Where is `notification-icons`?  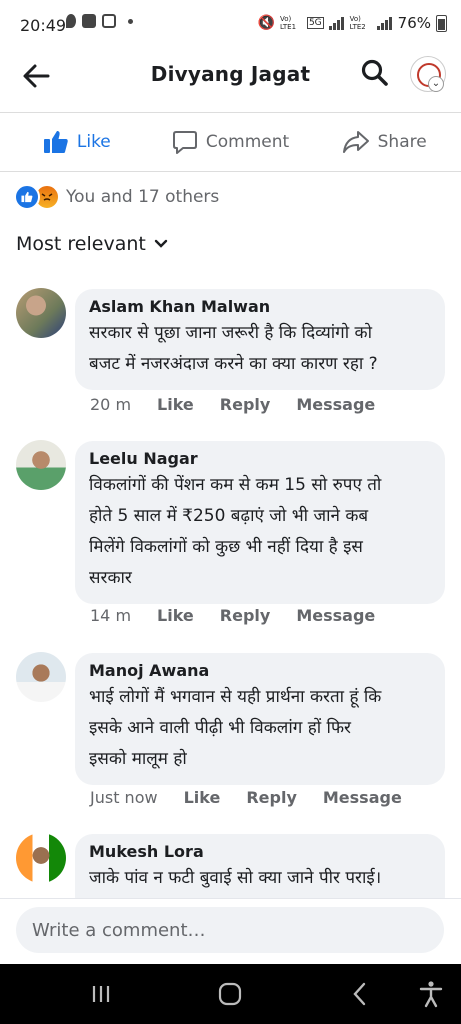 notification-icons is located at coordinates (99, 21).